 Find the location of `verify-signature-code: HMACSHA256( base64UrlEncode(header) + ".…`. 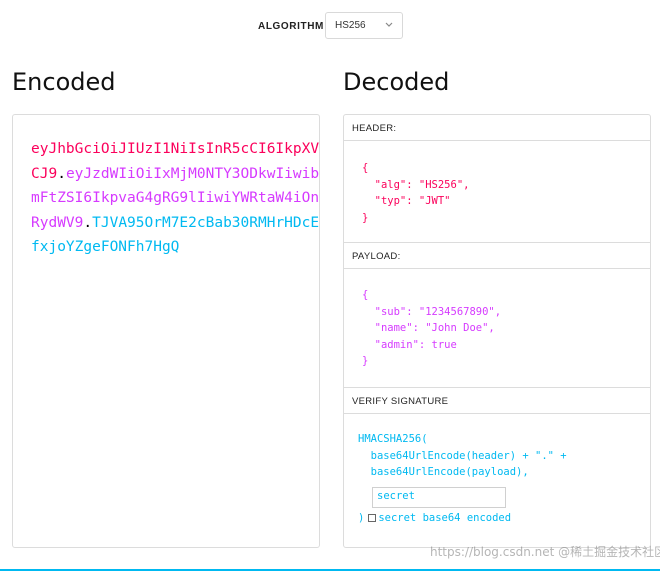

verify-signature-code: HMACSHA256( base64UrlEncode(header) + ".… is located at coordinates (462, 455).